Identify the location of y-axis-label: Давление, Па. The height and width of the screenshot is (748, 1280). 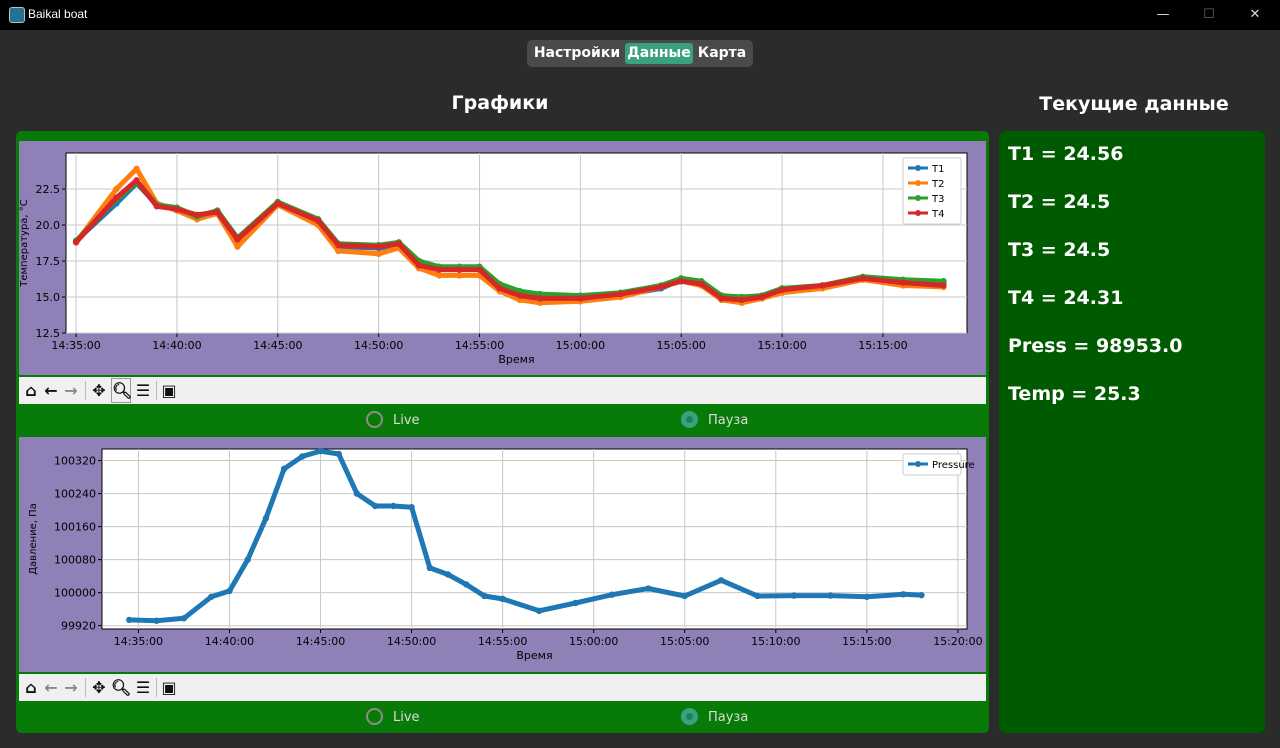
(33, 539).